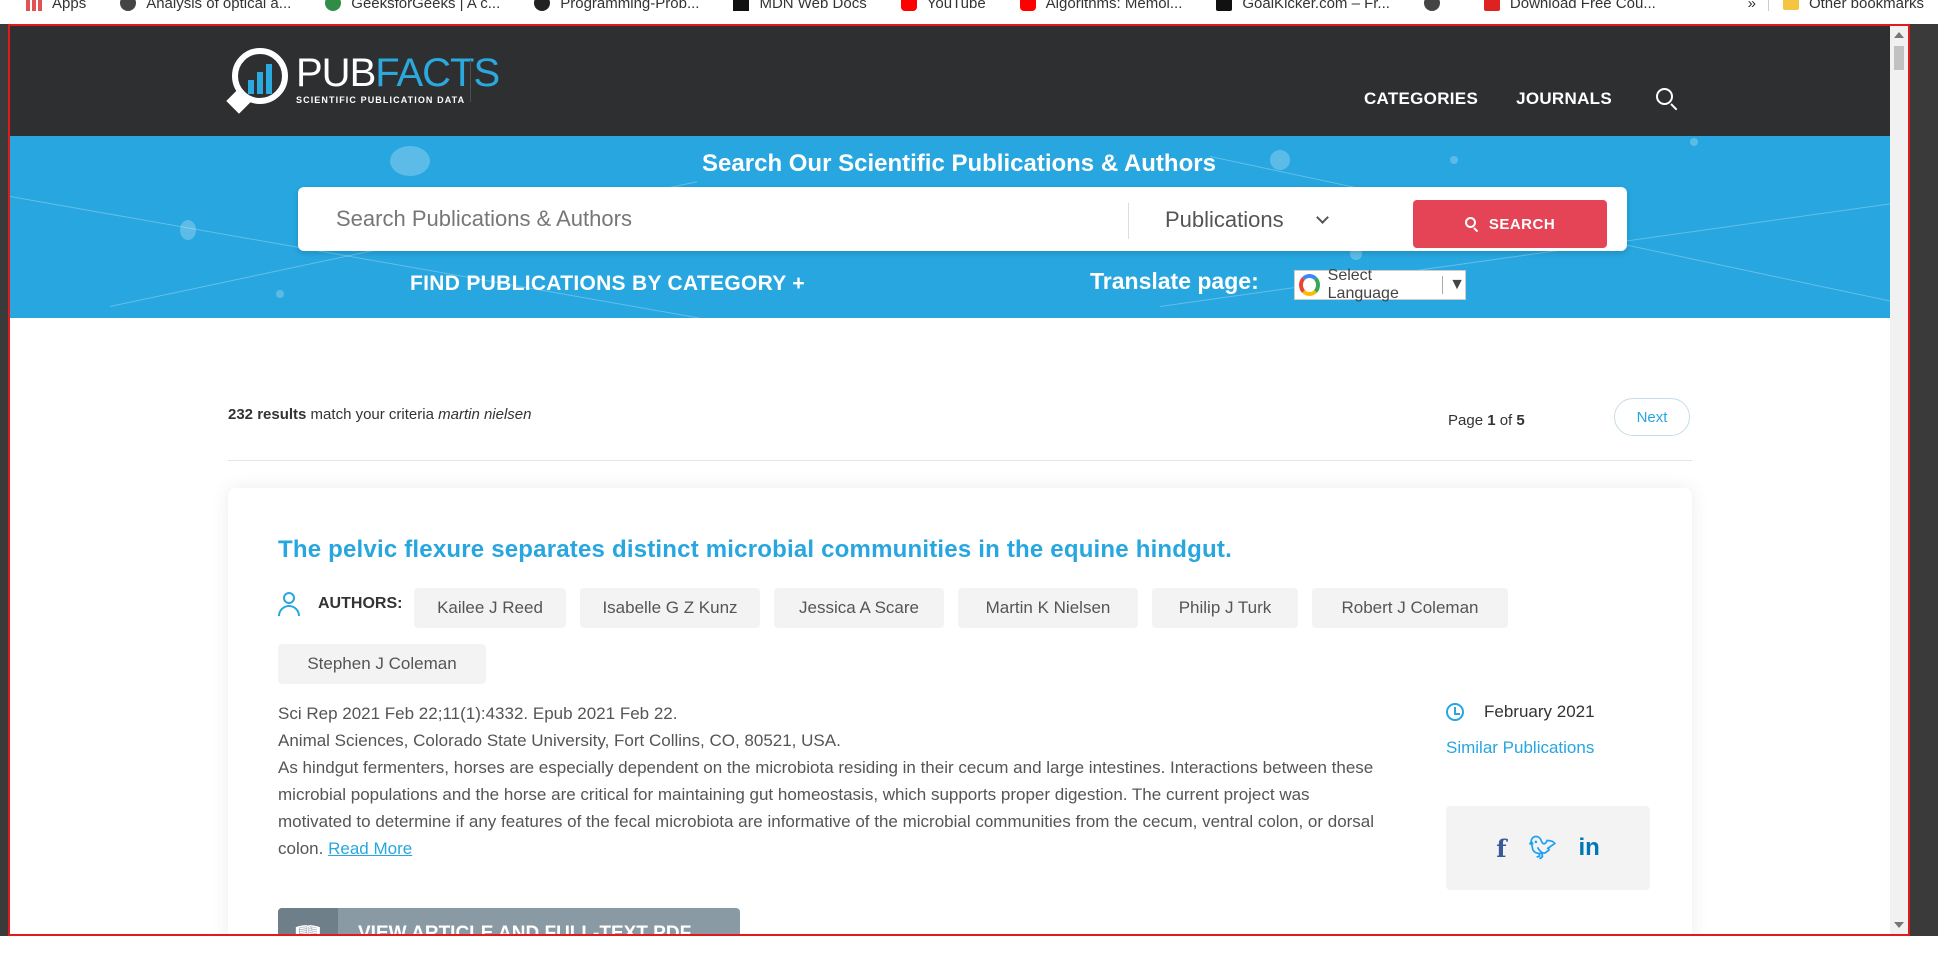 The image size is (1938, 961). Describe the element at coordinates (485, 414) in the screenshot. I see `results-query: martin nielsen` at that location.